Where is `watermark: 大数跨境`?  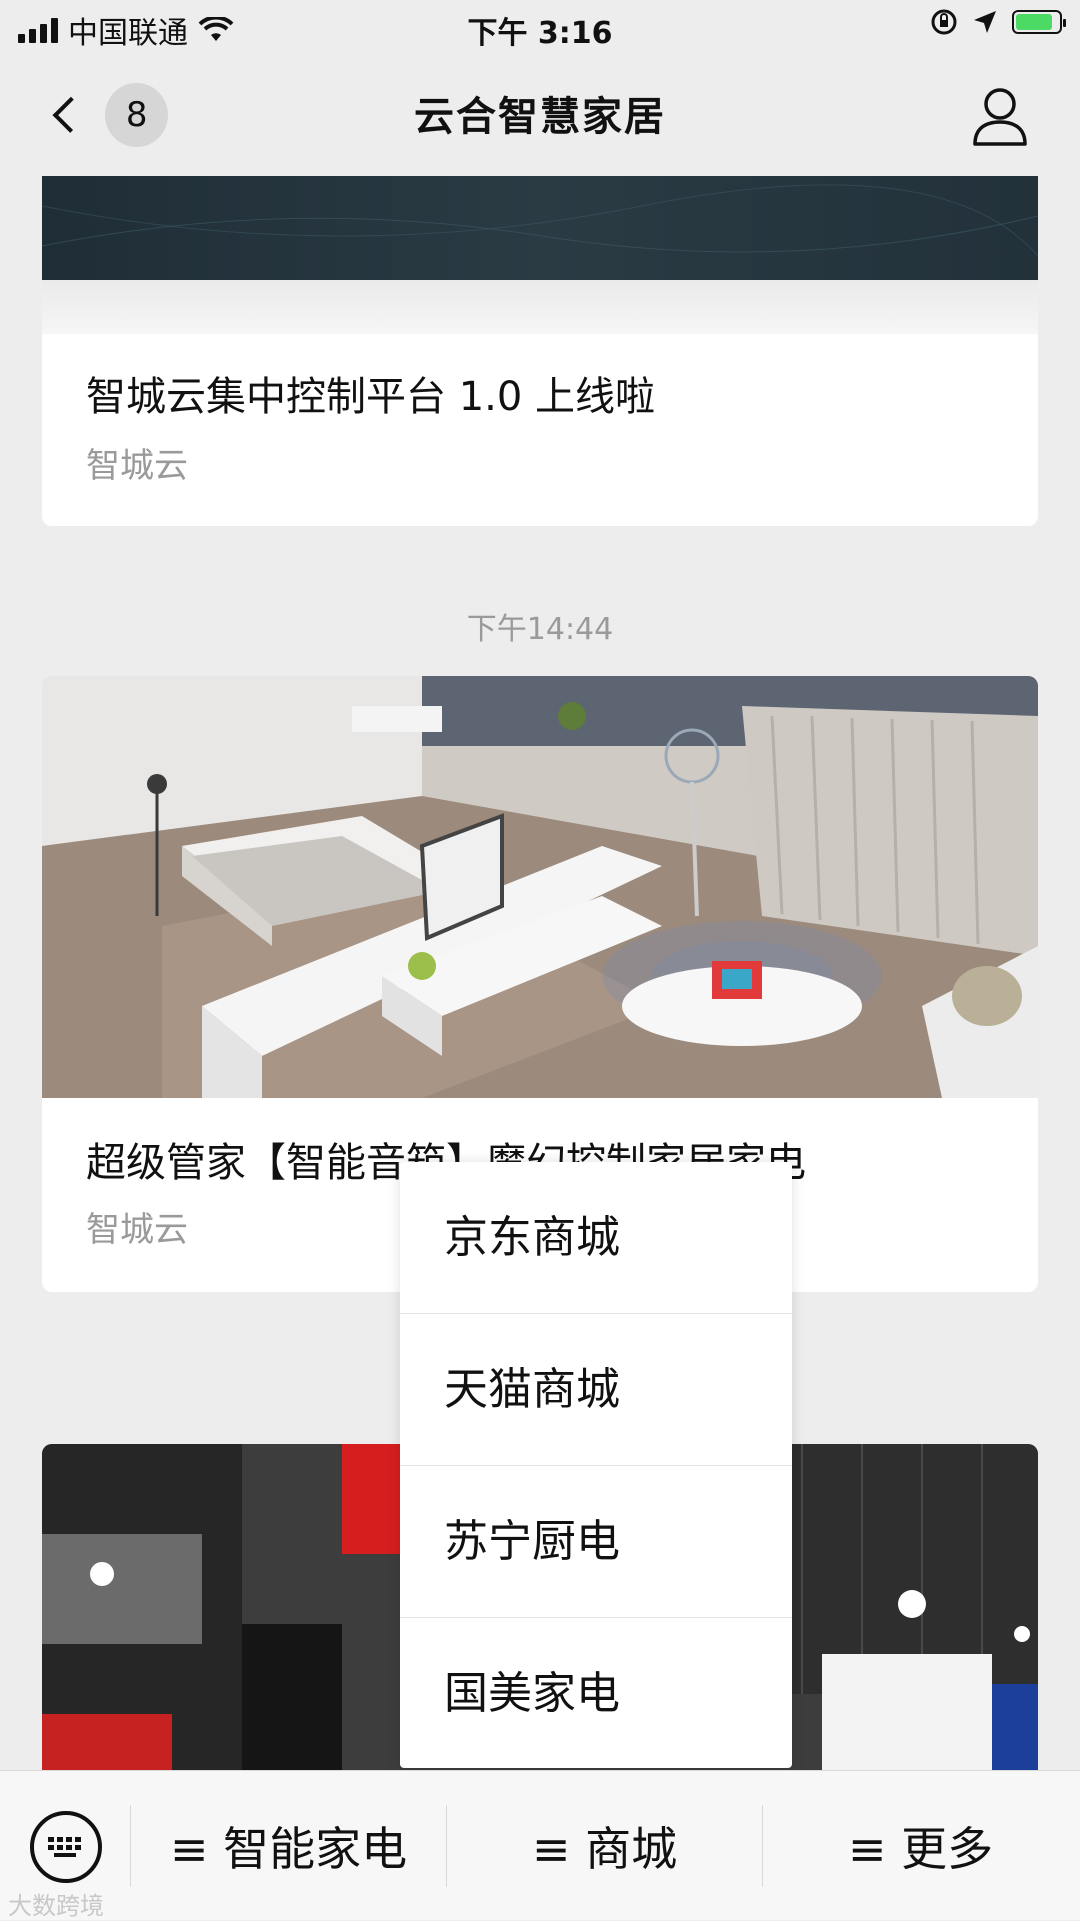
watermark: 大数跨境 is located at coordinates (56, 1906).